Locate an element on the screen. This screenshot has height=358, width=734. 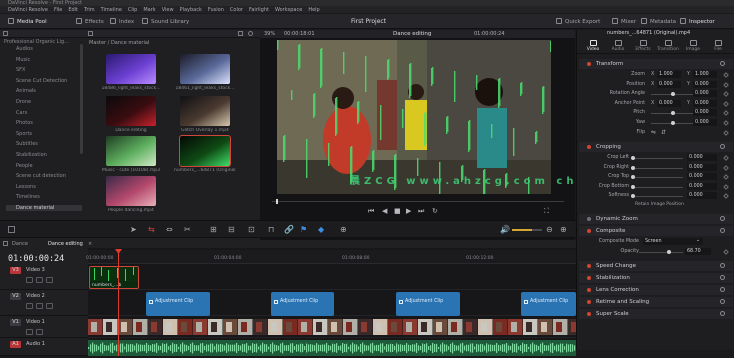
menu-item: Timeline is located at coordinates (111, 10).